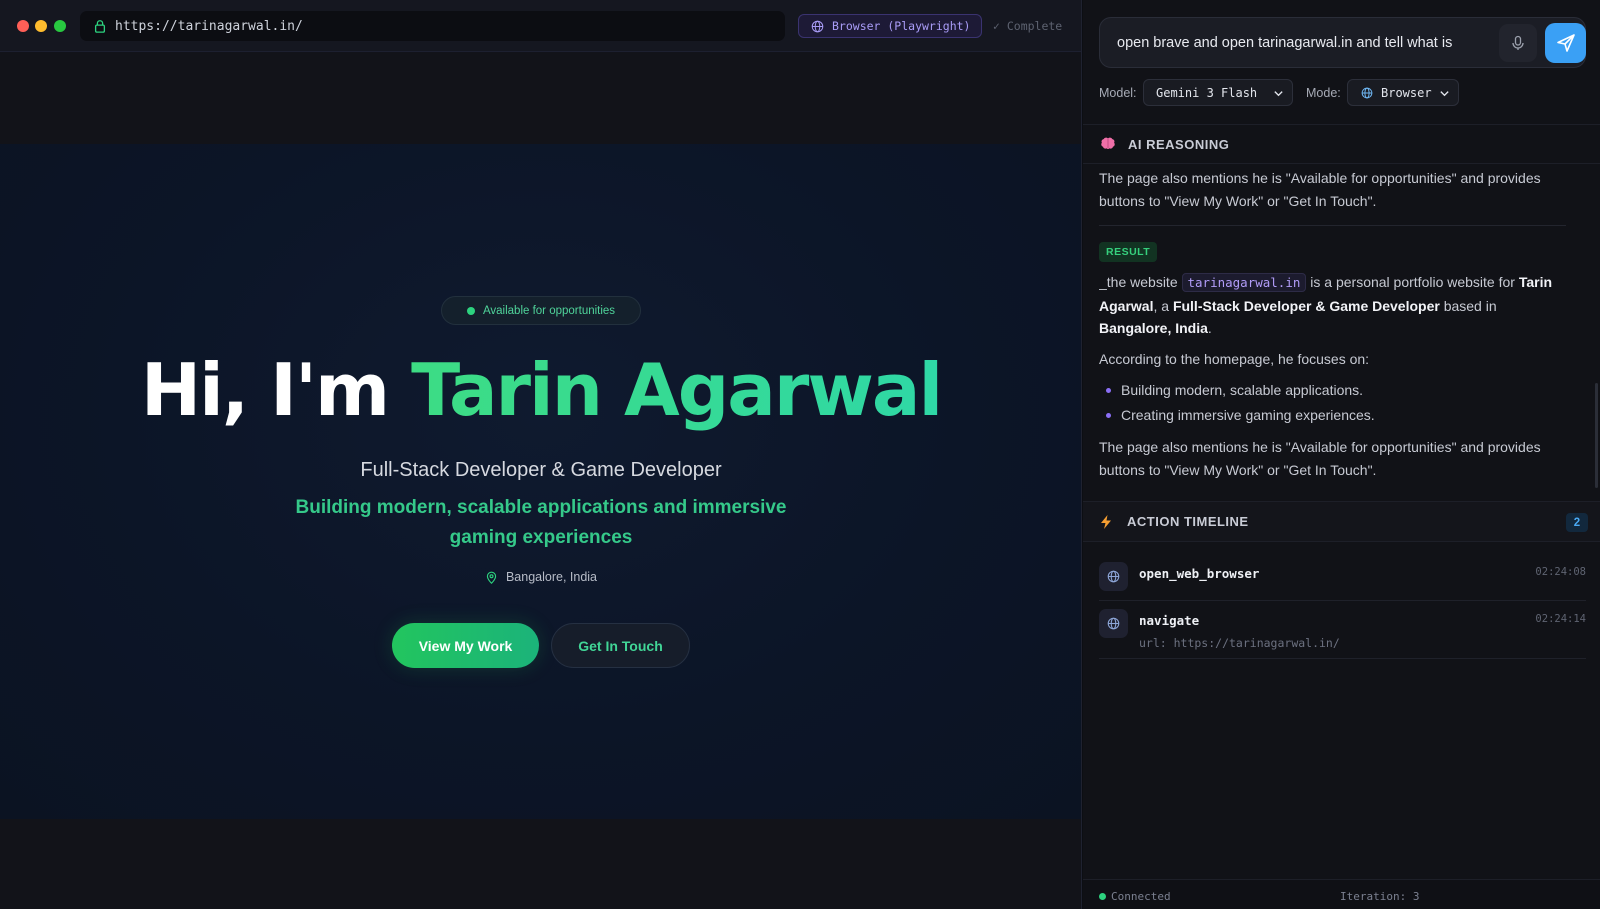 The height and width of the screenshot is (909, 1600). What do you see at coordinates (1560, 572) in the screenshot?
I see `timeline-time: 02:24:08` at bounding box center [1560, 572].